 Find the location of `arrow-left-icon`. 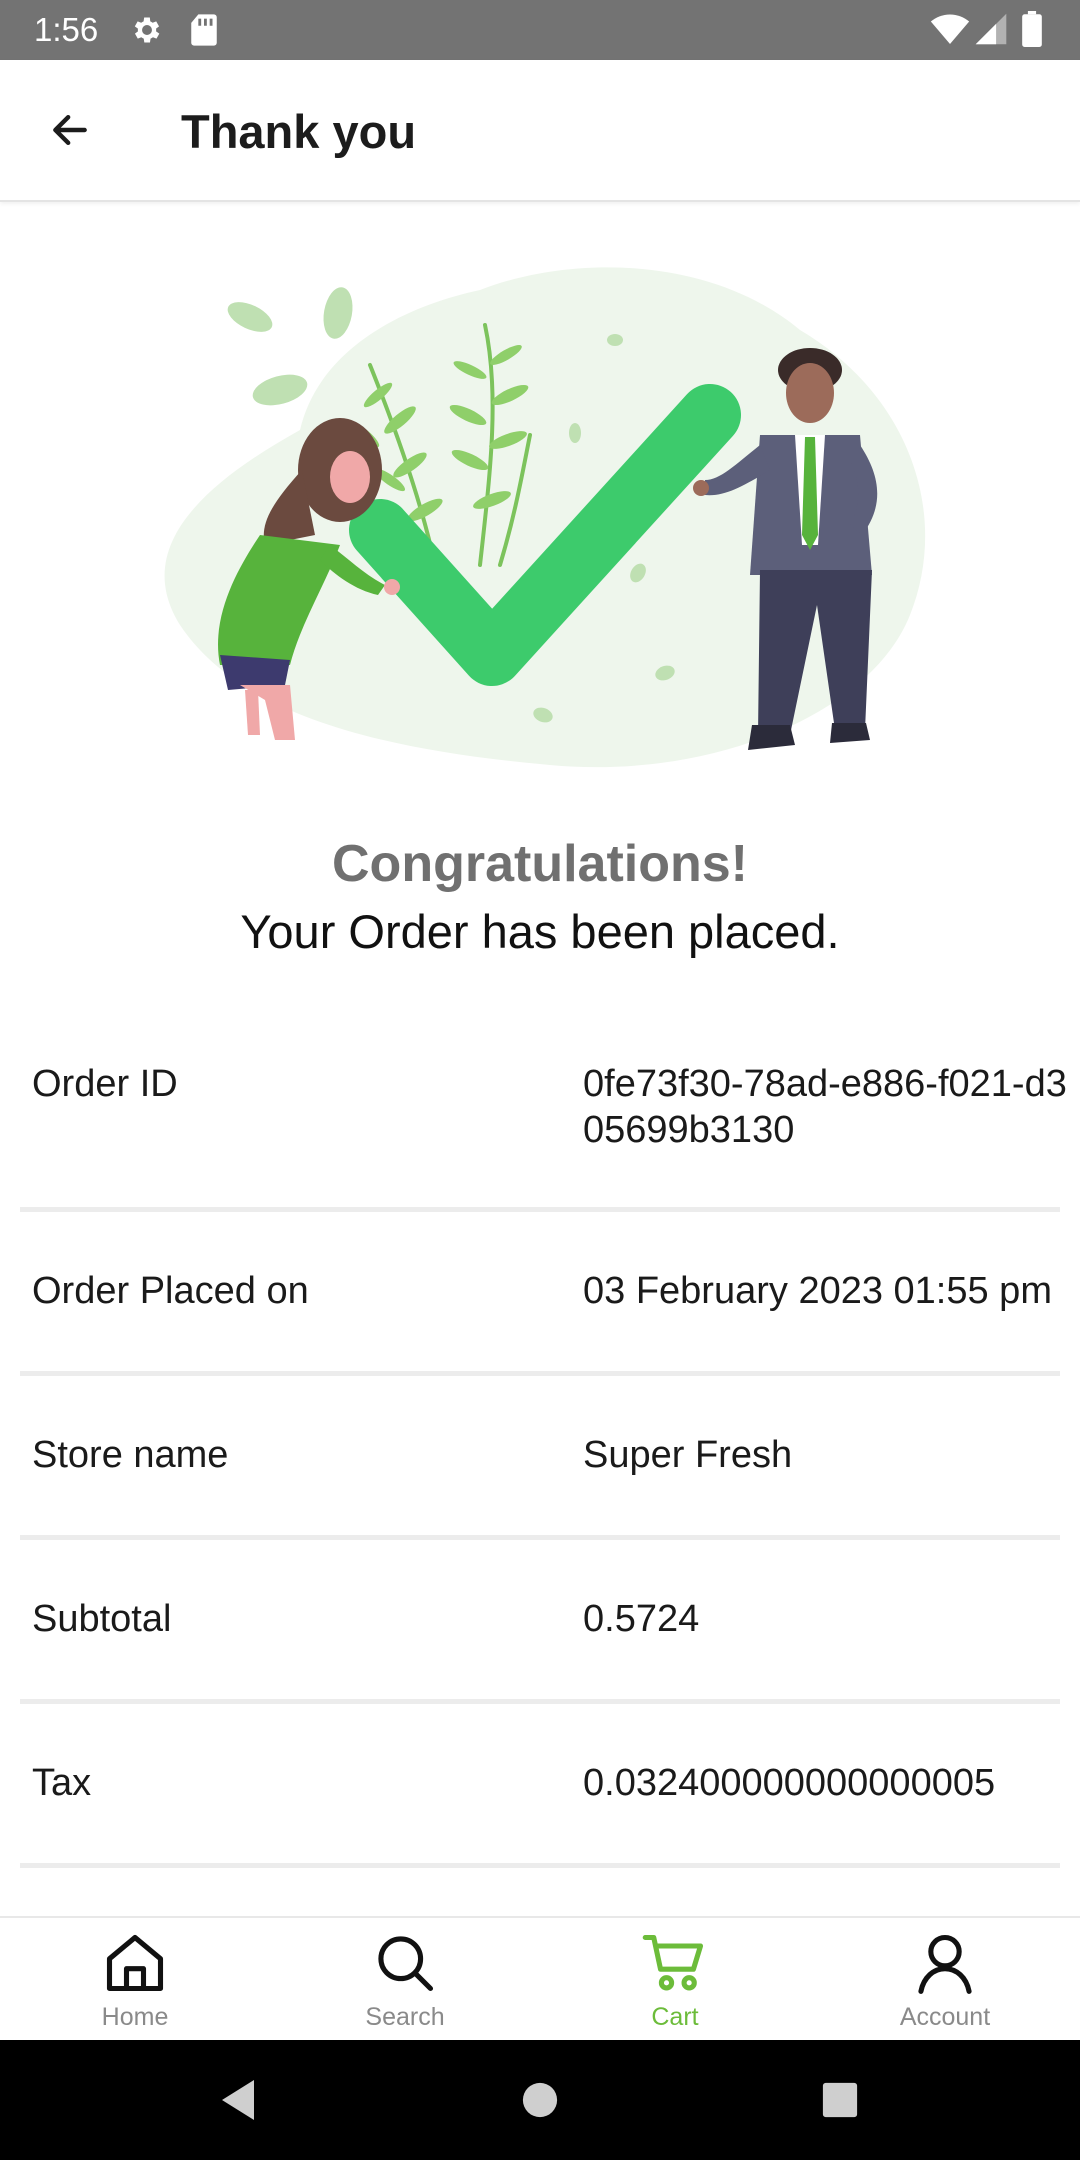

arrow-left-icon is located at coordinates (70, 130).